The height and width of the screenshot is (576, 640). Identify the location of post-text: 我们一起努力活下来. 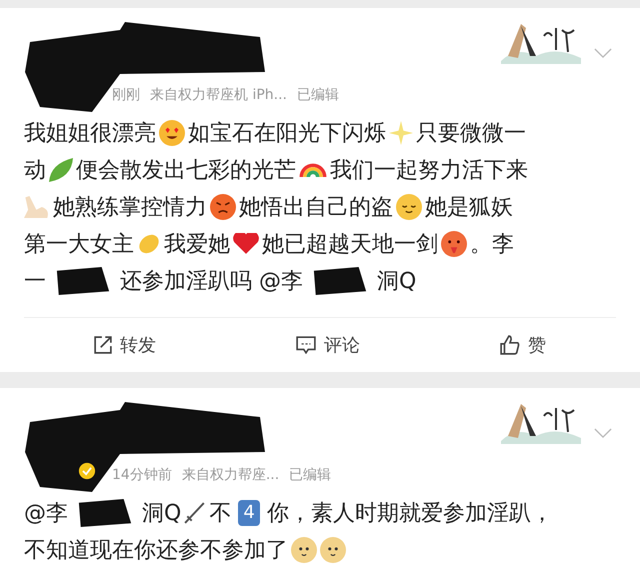
(429, 170).